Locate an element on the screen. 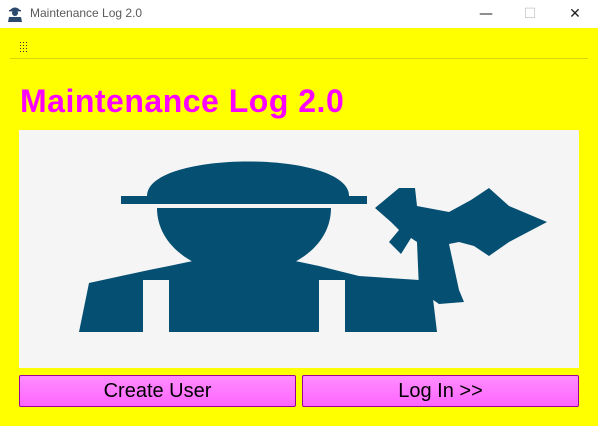 This screenshot has width=598, height=426. toolbar-grip-icon is located at coordinates (24, 48).